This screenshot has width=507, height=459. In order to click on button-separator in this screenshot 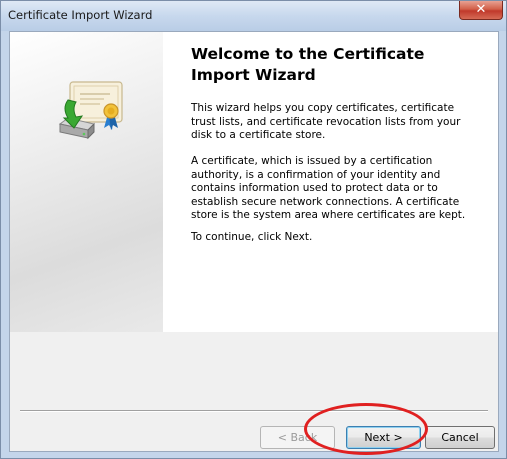, I will do `click(254, 411)`.